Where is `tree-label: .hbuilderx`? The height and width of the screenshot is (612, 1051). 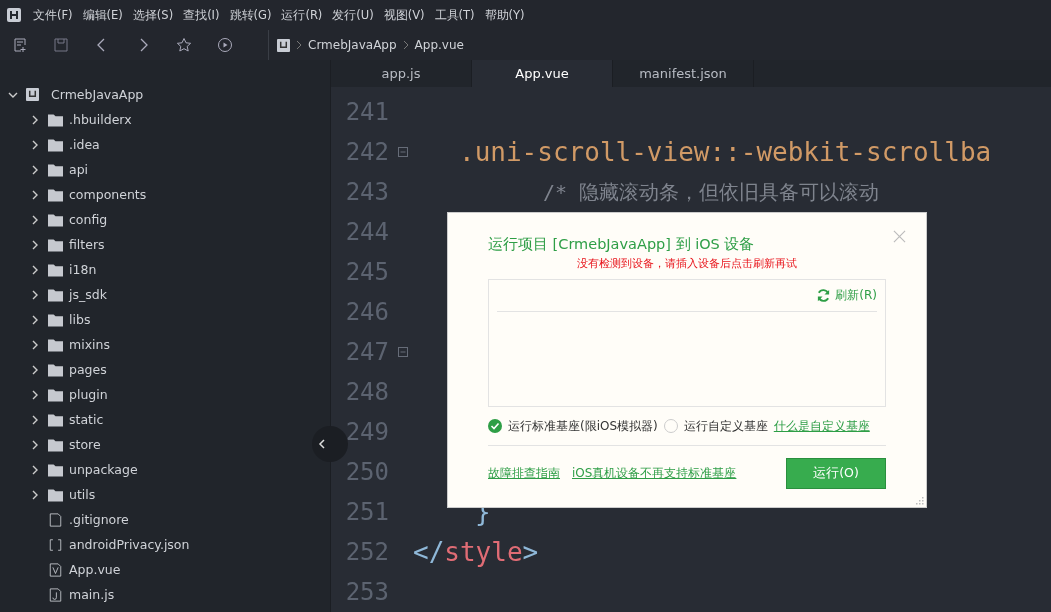
tree-label: .hbuilderx is located at coordinates (100, 119).